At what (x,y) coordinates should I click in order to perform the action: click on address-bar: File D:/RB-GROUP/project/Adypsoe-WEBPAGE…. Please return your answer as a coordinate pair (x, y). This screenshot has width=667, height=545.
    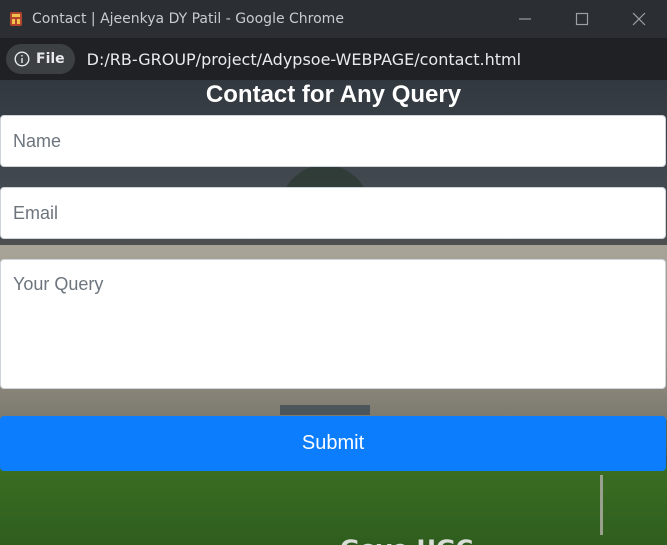
    Looking at the image, I should click on (333, 59).